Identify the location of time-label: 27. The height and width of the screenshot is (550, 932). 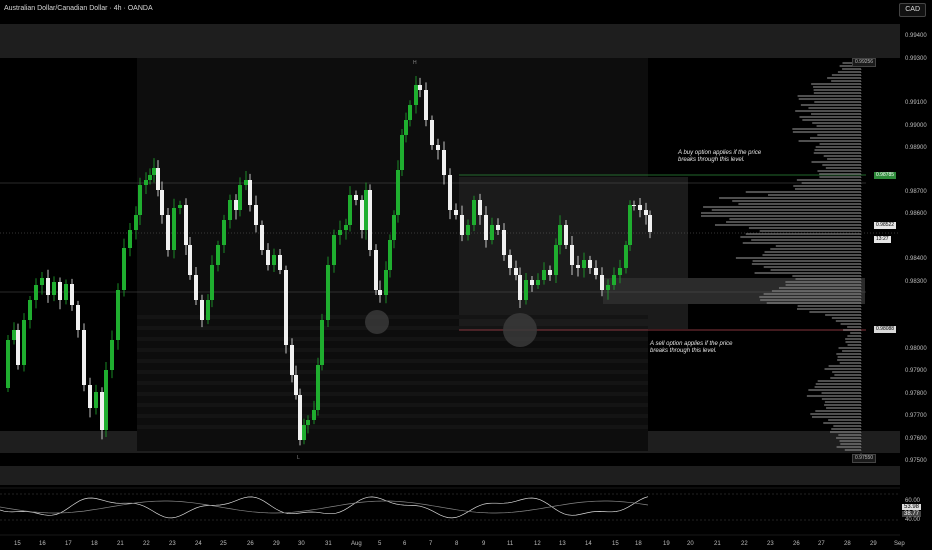
(821, 544).